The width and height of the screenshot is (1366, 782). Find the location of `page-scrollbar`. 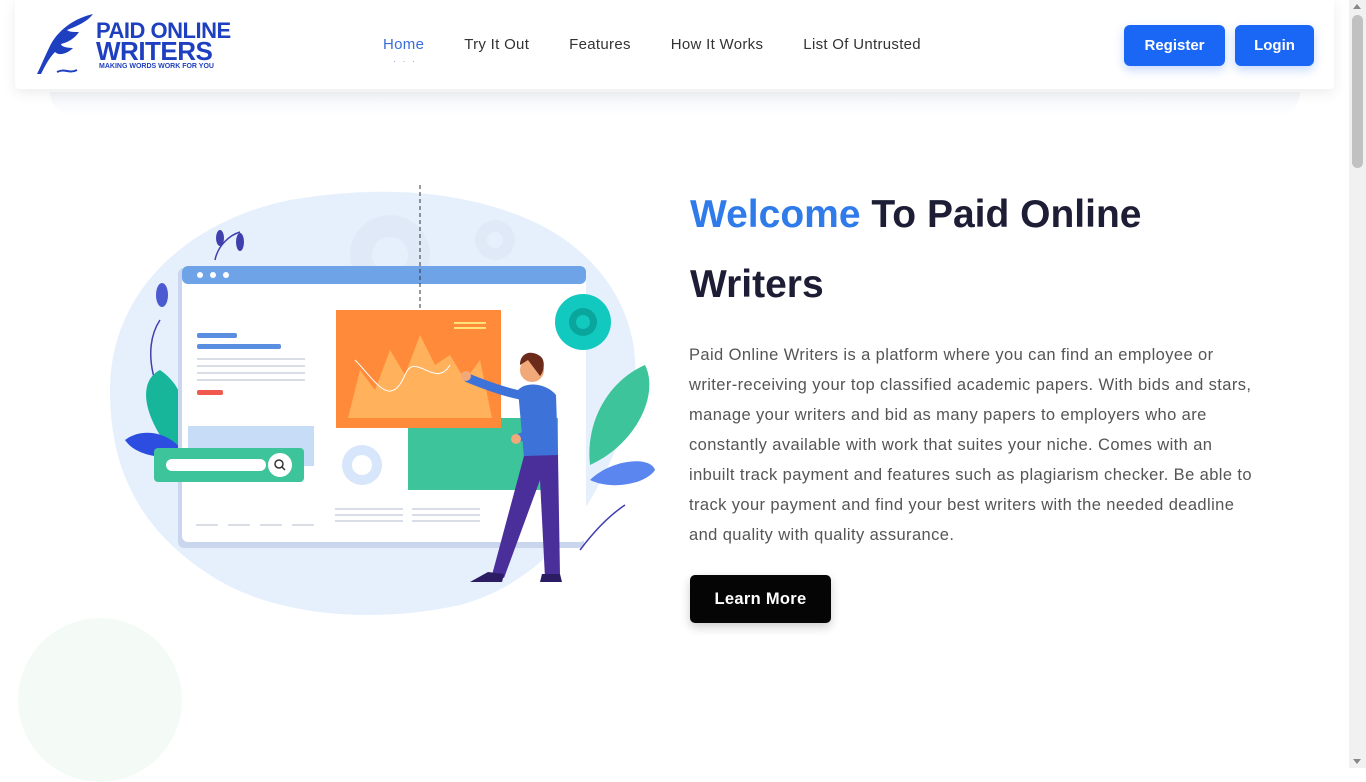

page-scrollbar is located at coordinates (1357, 384).